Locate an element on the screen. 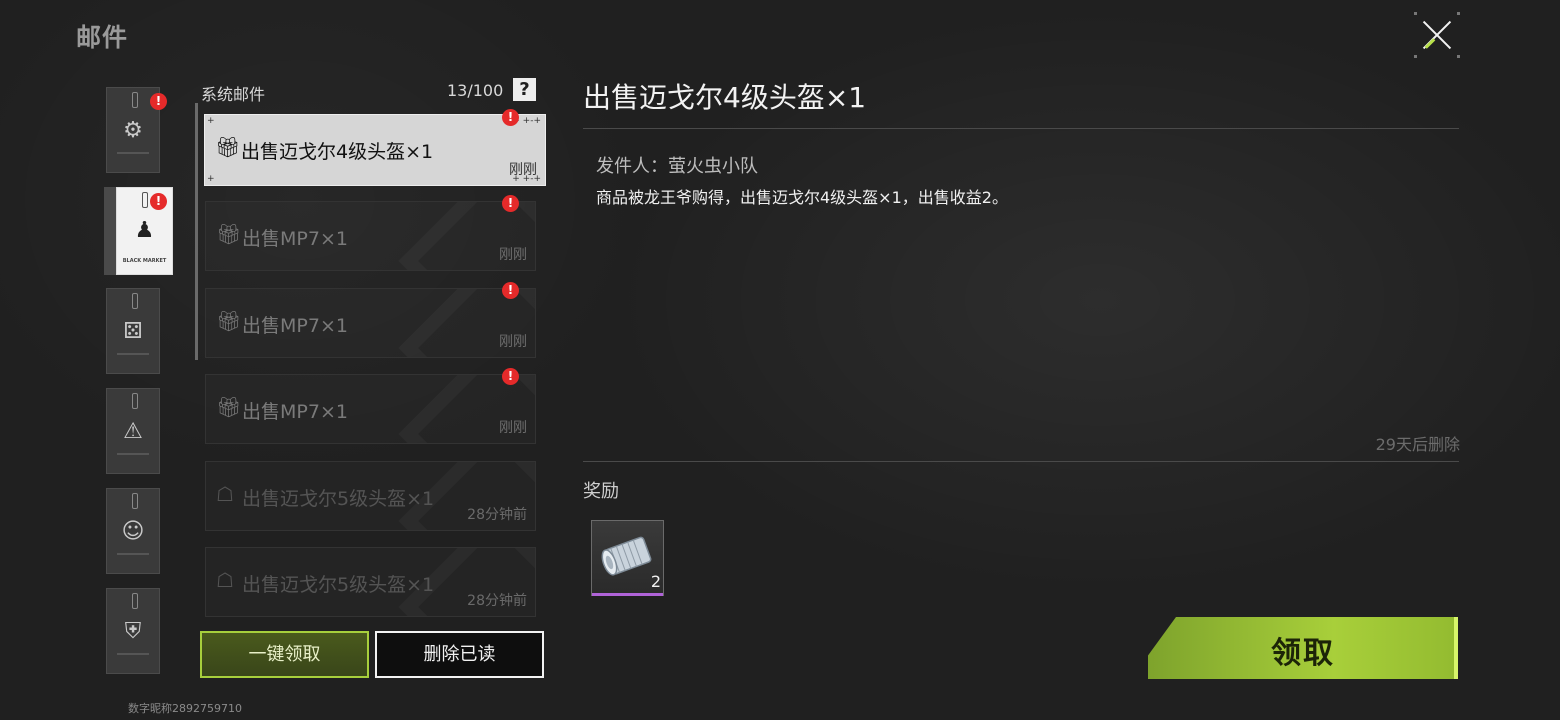 This screenshot has width=1560, height=720. mail-body: 商品被龙王爷购得，出售迈戈尔4级头盔×1，出售收益2。 is located at coordinates (802, 197).